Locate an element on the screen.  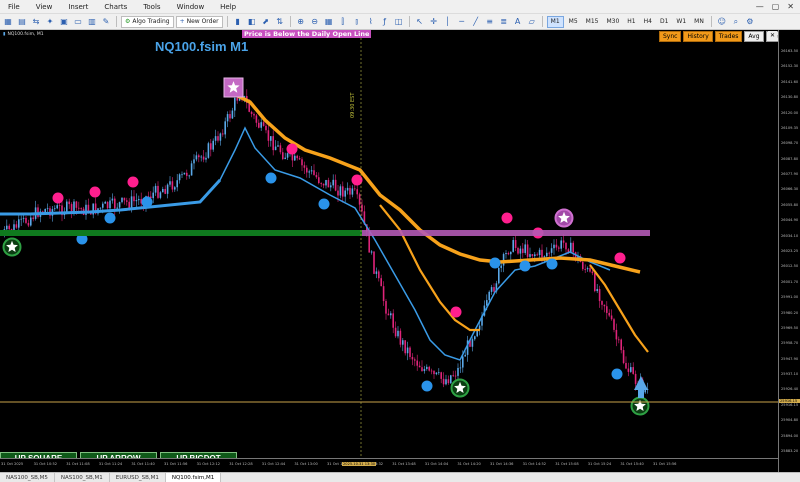
market-depth-icon: ▮ is located at coordinates (238, 22).